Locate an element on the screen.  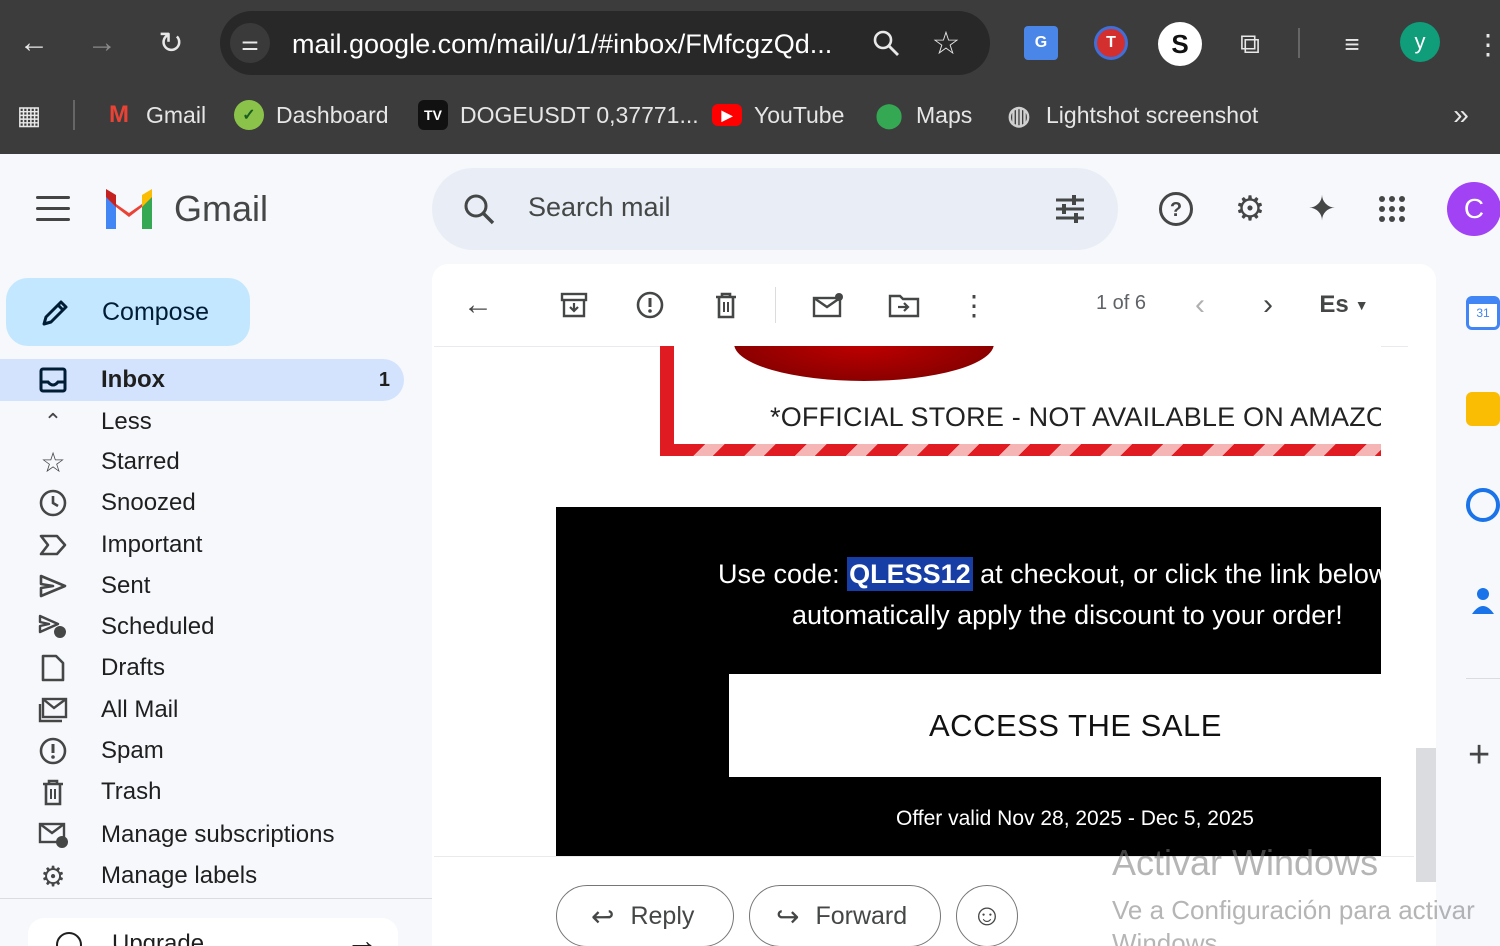
compose-label: Compose is located at coordinates (155, 312).